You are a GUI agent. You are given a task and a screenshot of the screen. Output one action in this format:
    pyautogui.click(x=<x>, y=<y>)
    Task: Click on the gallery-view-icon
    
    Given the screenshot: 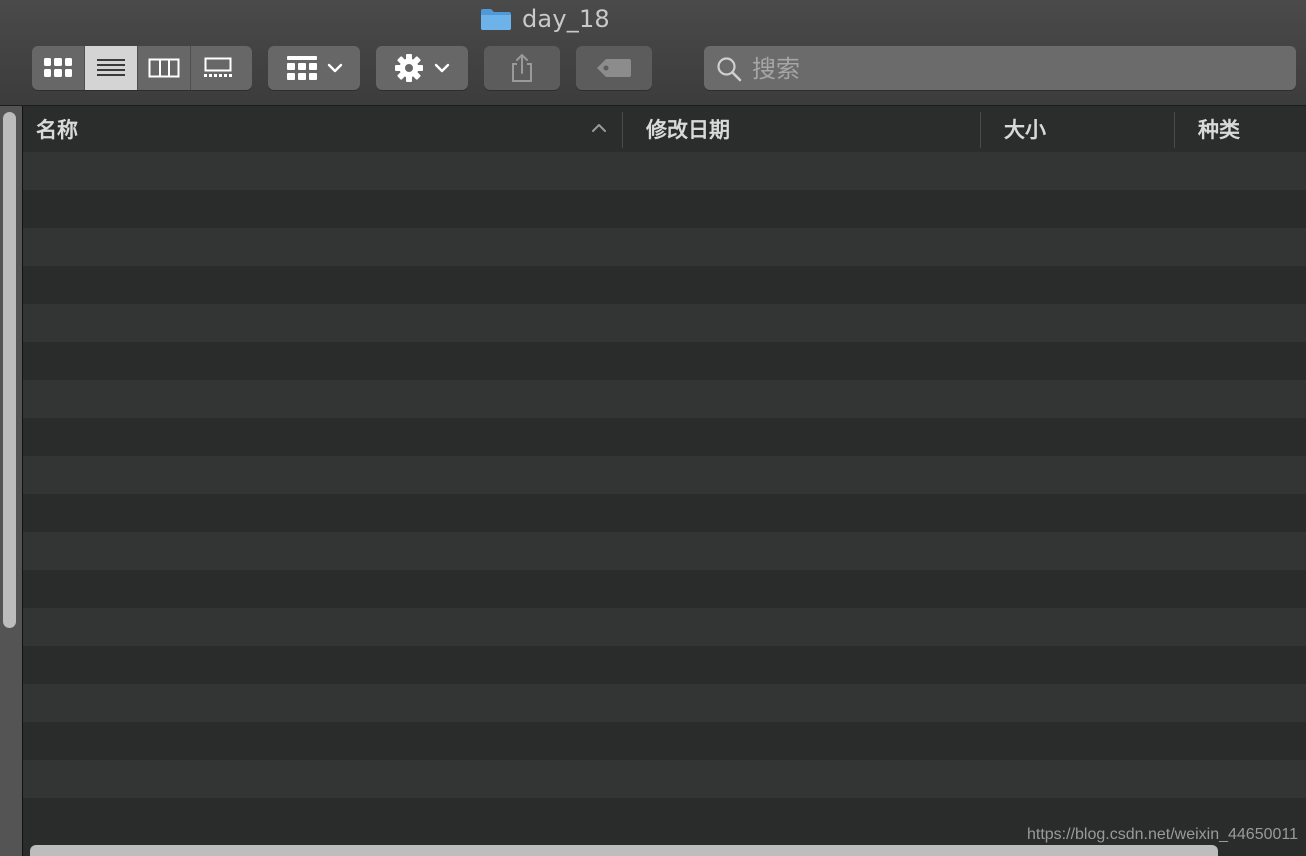 What is the action you would take?
    pyautogui.click(x=217, y=67)
    